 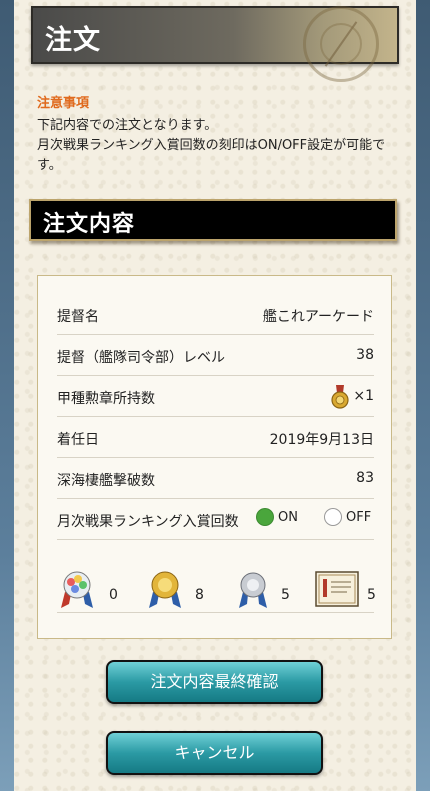 I want to click on ranking-on-label: ON, so click(x=288, y=517).